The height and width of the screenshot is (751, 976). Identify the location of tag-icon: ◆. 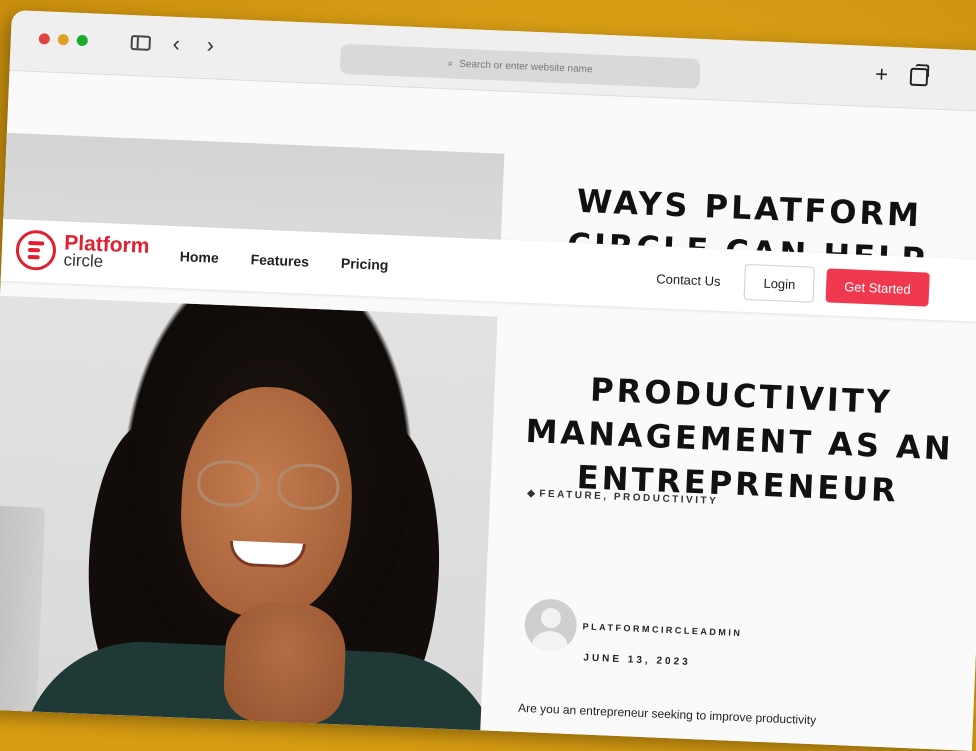
(532, 494).